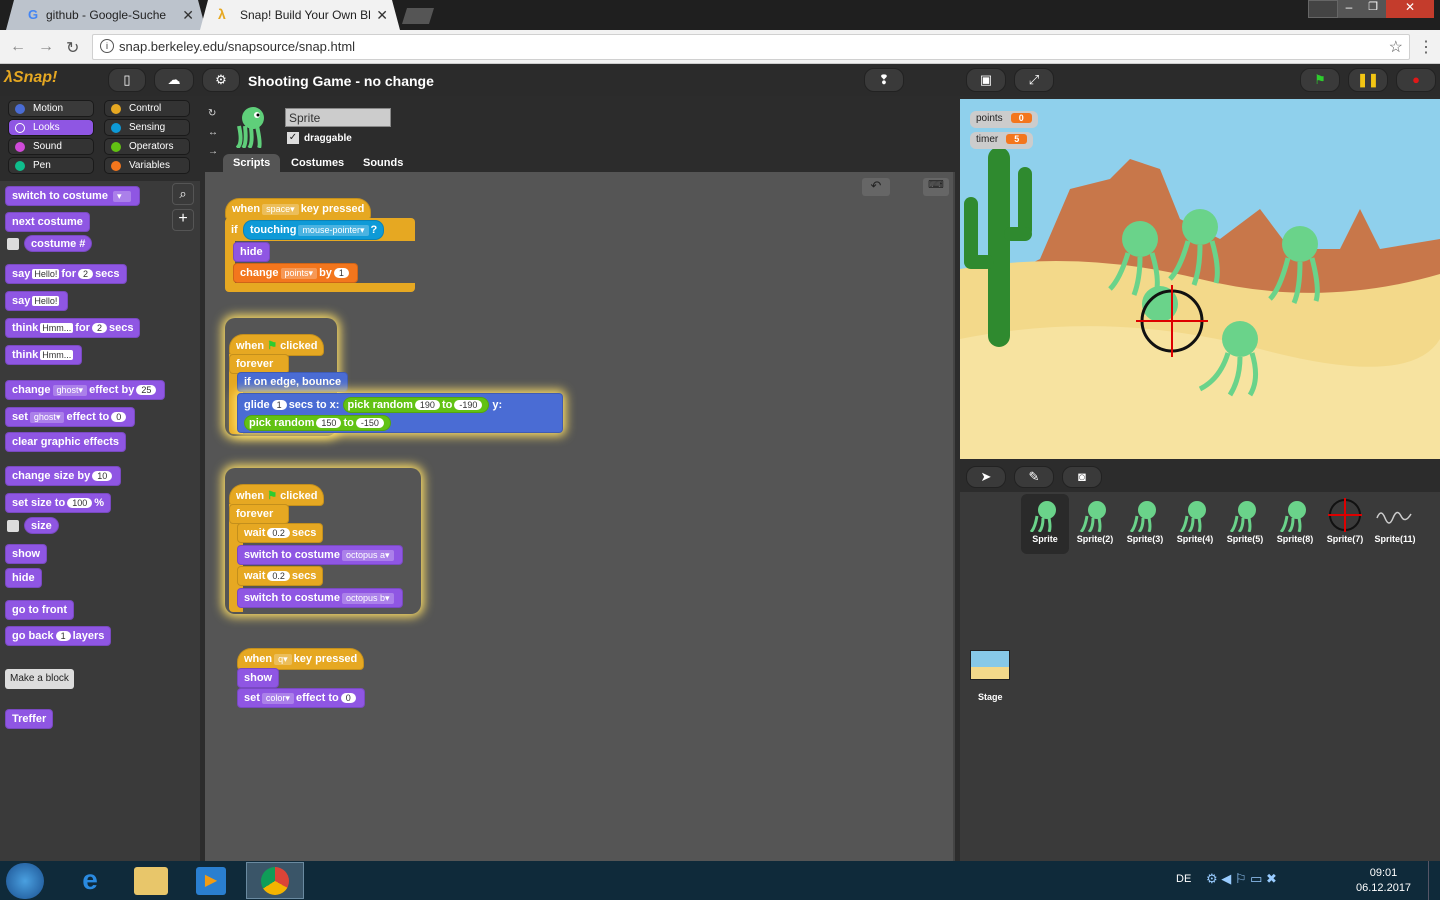 This screenshot has width=1440, height=900. Describe the element at coordinates (293, 138) in the screenshot. I see `draggable-checkbox: ✓` at that location.